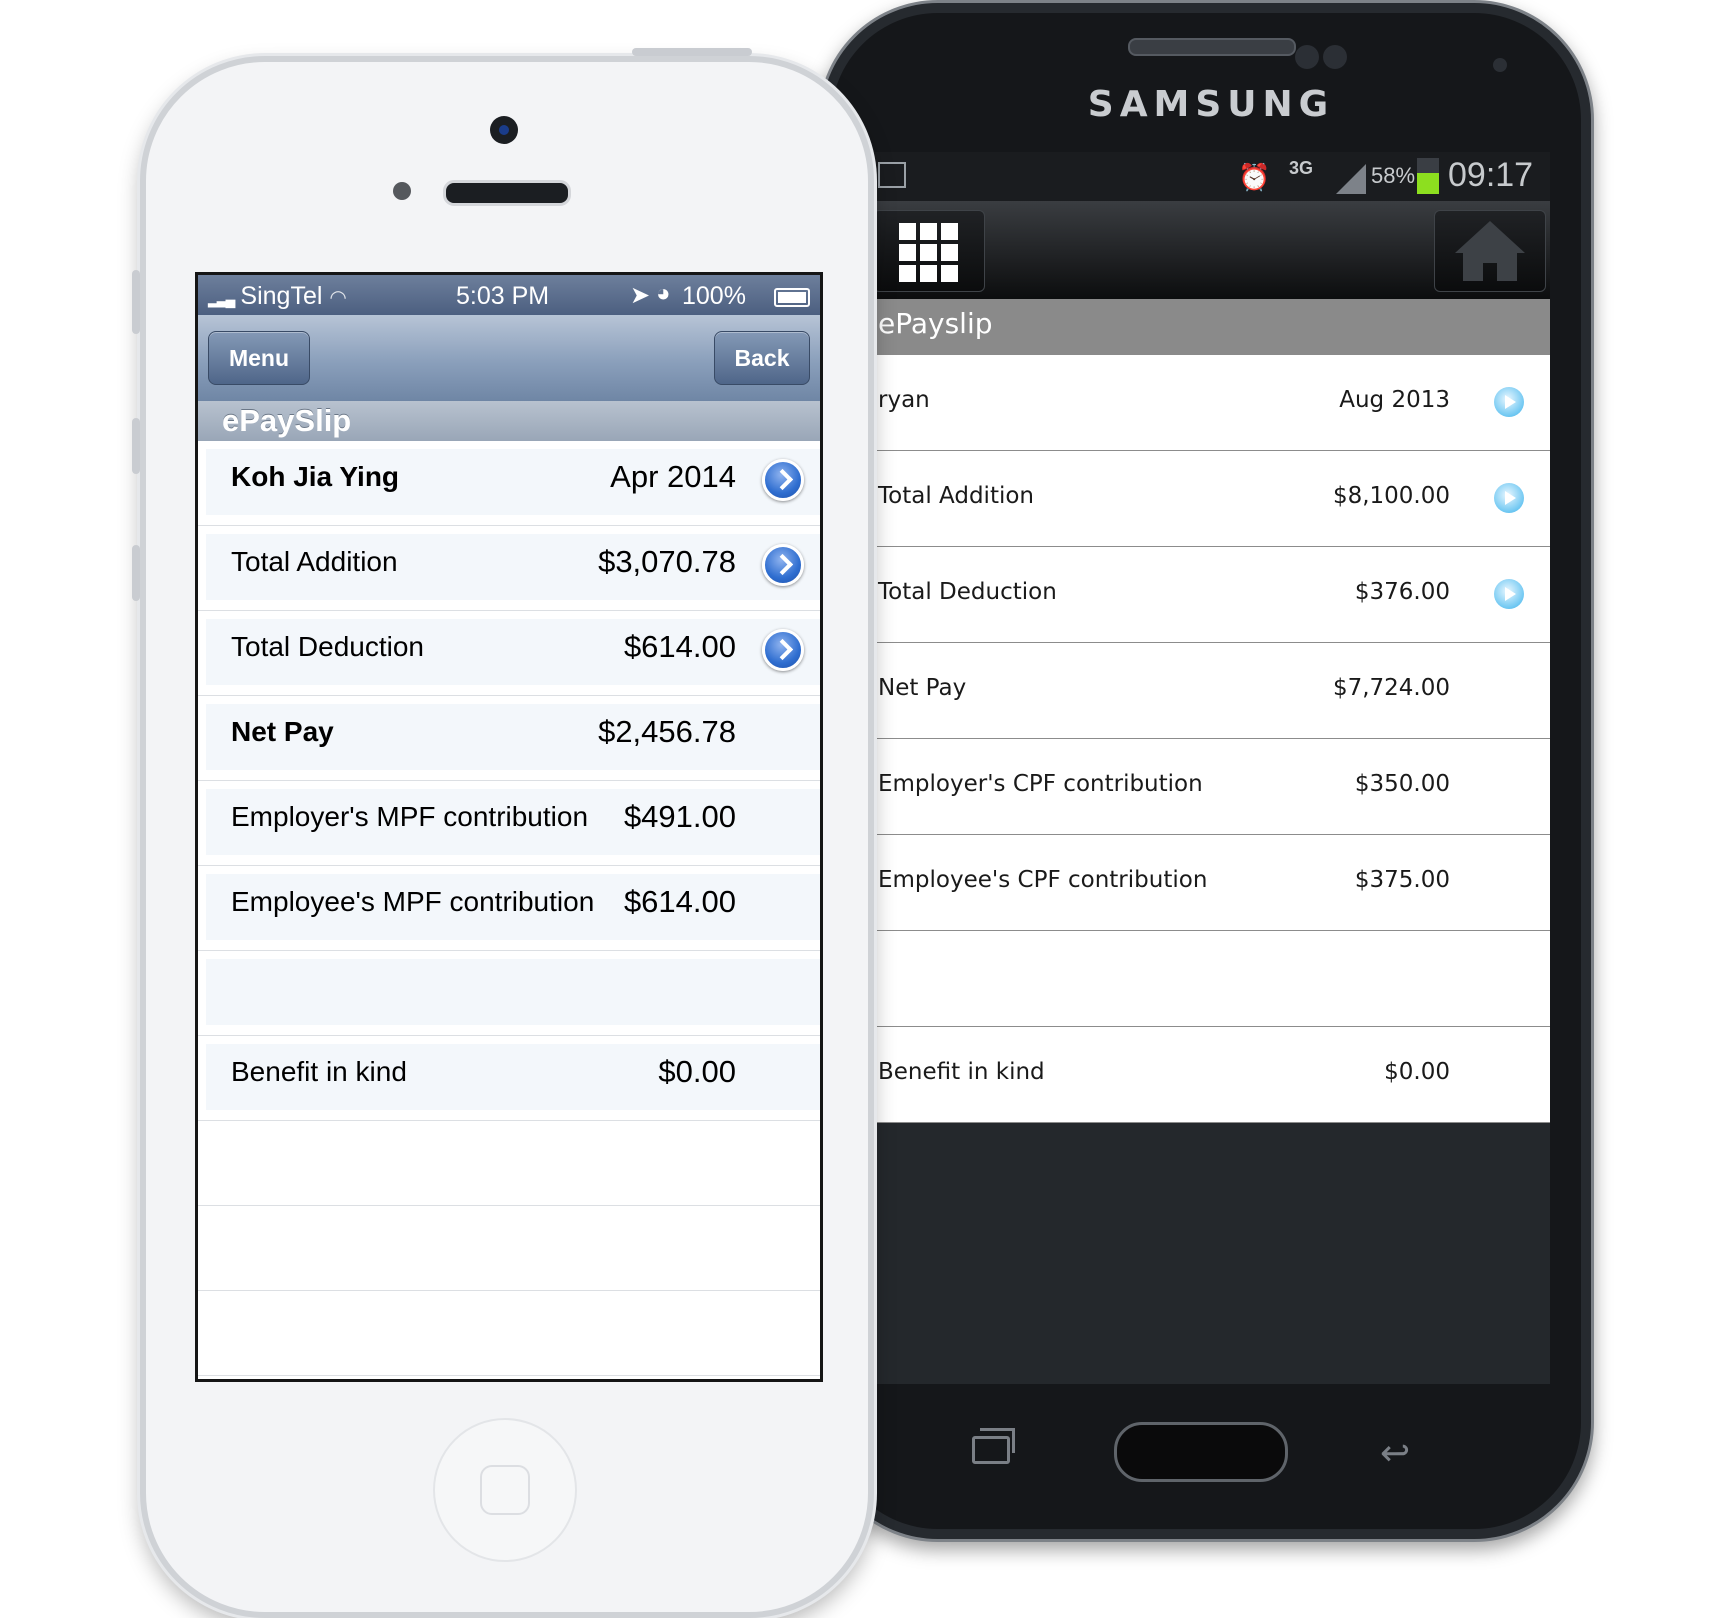  I want to click on iphone-status-bar: ▂▃▄ SingTel ◠ 5:03 PM ➤ ◕ 100%, so click(509, 295).